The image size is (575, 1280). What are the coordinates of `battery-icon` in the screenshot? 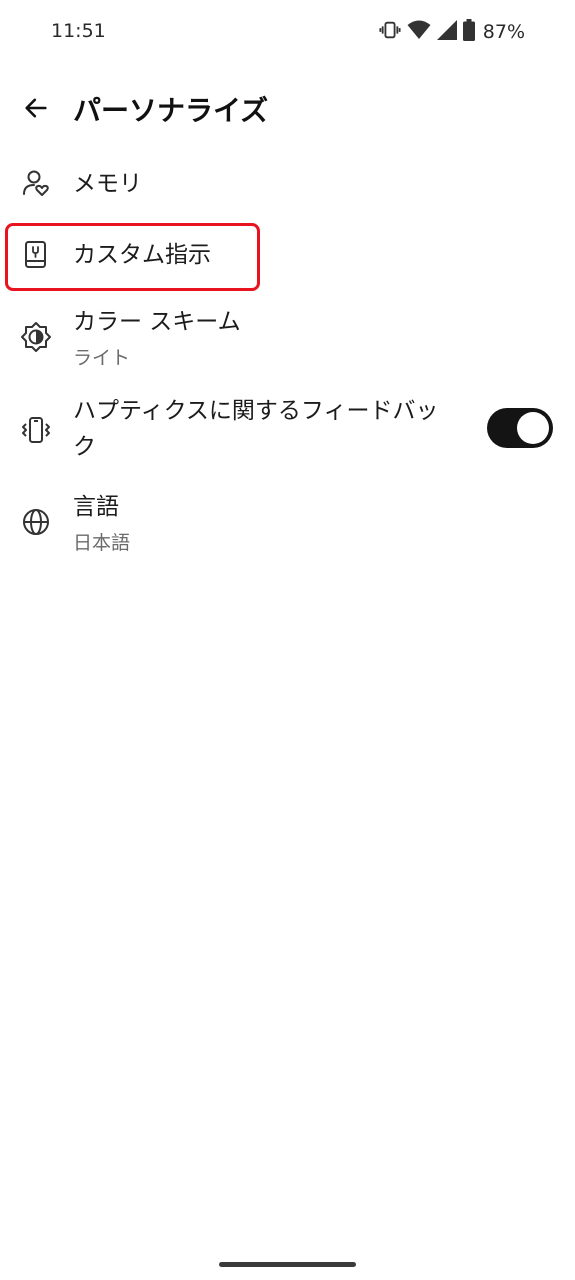 It's located at (468, 32).